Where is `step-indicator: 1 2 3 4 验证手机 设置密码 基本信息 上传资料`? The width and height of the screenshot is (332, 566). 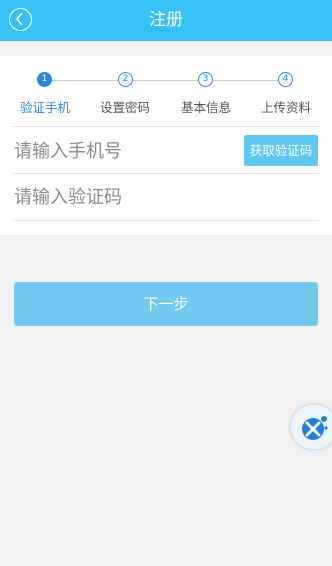 step-indicator: 1 2 3 4 验证手机 设置密码 基本信息 上传资料 is located at coordinates (166, 91).